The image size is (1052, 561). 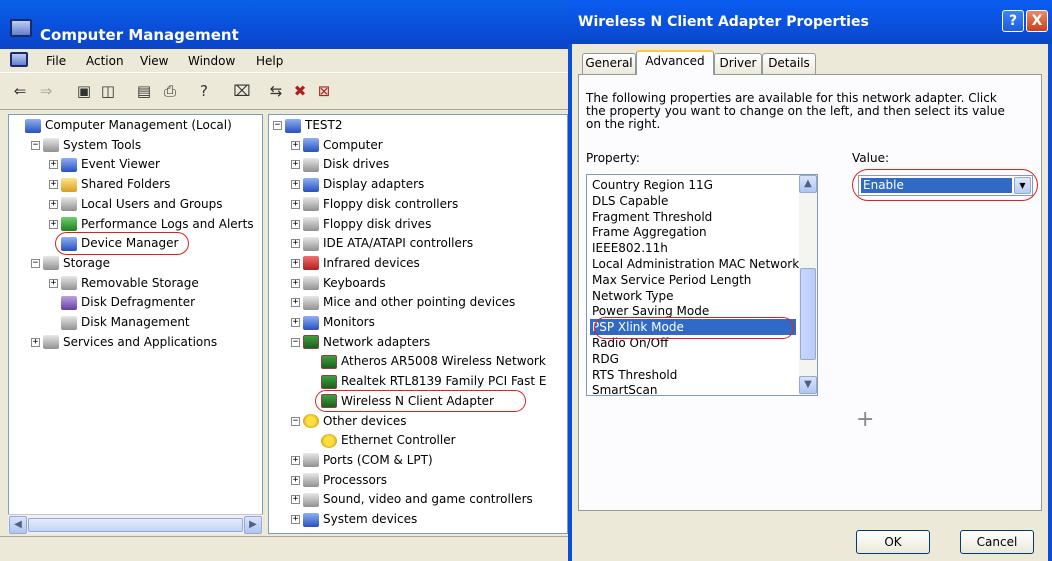 What do you see at coordinates (276, 91) in the screenshot?
I see `update-driver-icon: ⇆` at bounding box center [276, 91].